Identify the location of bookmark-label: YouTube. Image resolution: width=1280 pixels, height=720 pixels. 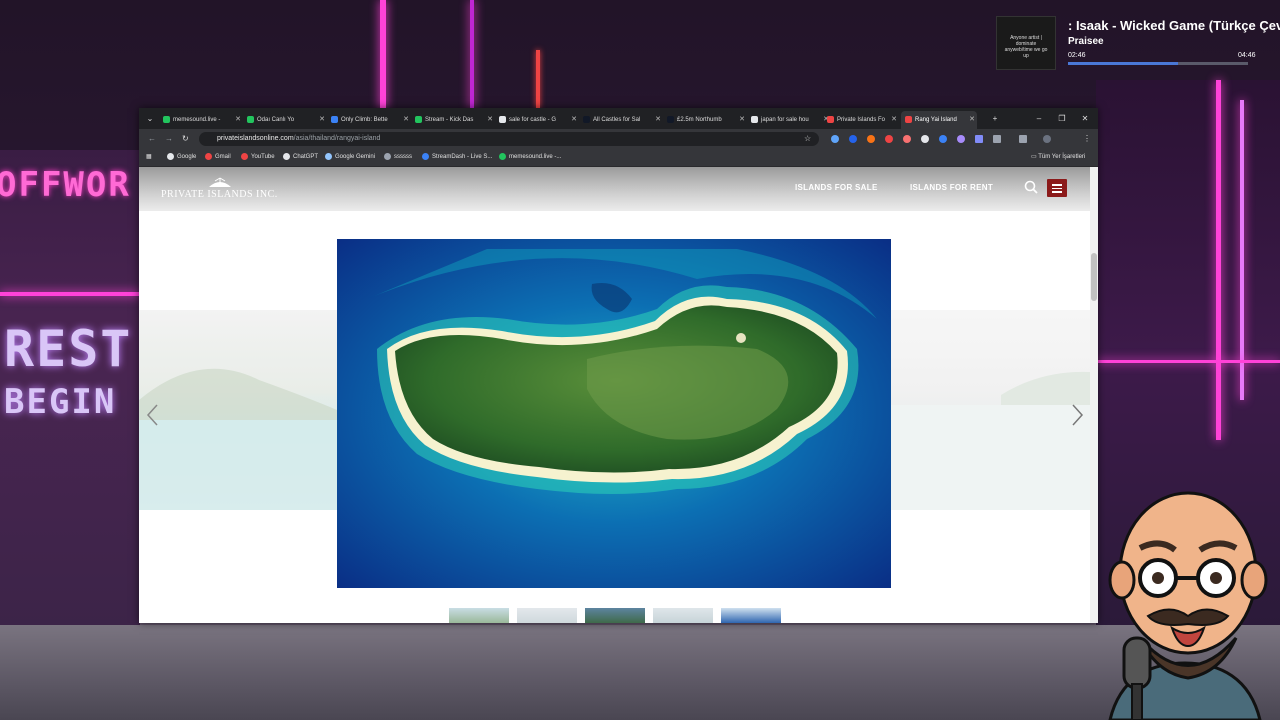
(263, 157).